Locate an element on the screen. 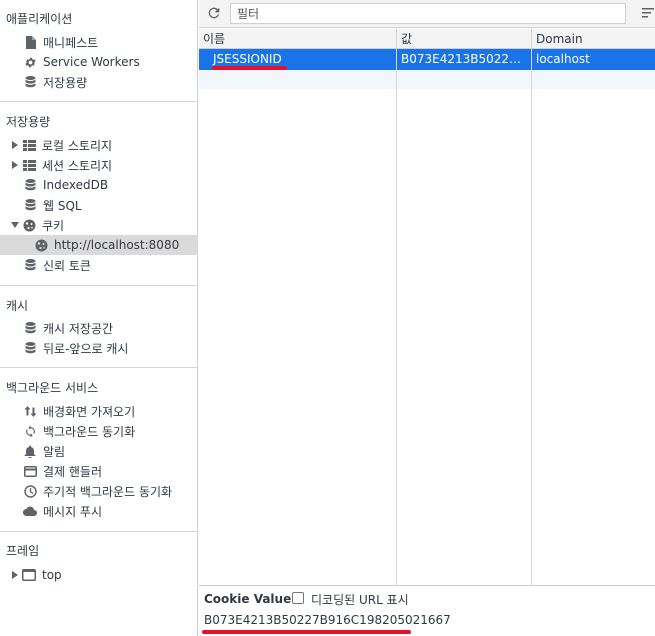  section-title-application: 애플리케이션 is located at coordinates (39, 19).